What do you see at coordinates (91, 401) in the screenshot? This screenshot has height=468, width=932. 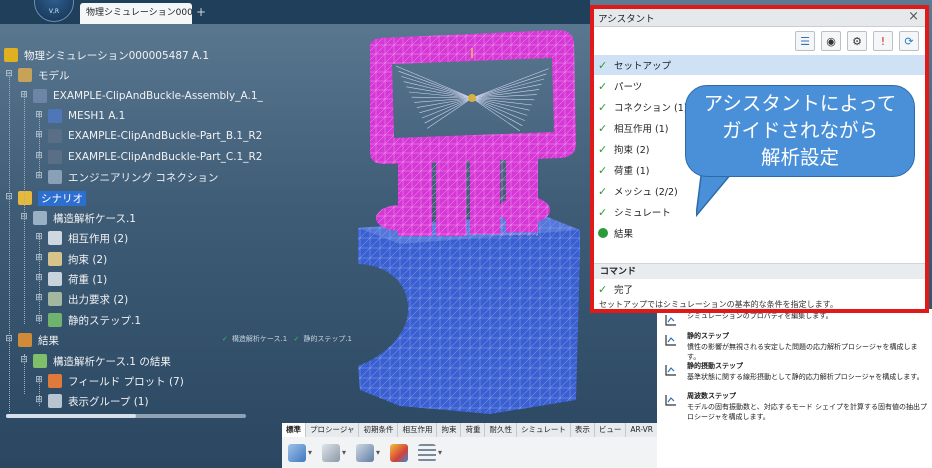 I see `tree-node-display: ⊞ 表示グループ (1)` at bounding box center [91, 401].